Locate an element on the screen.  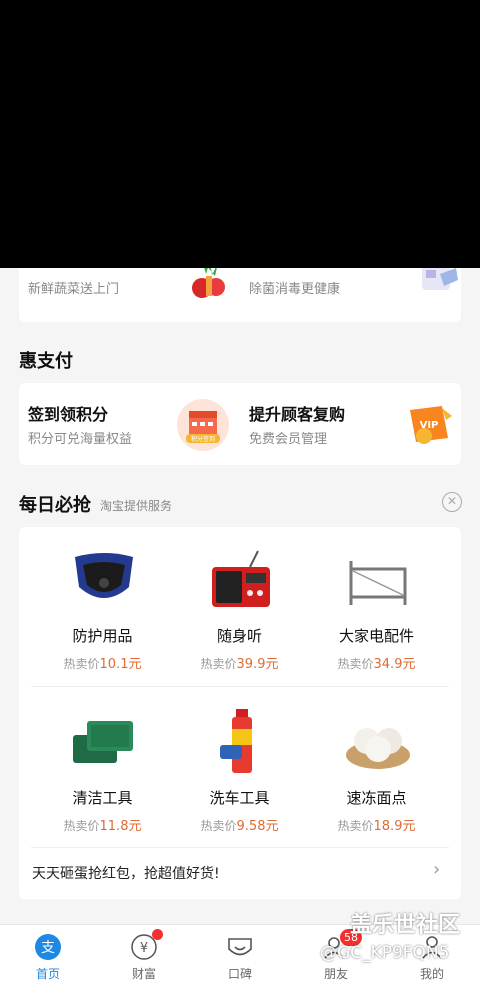
koubei-icon is located at coordinates (240, 947).